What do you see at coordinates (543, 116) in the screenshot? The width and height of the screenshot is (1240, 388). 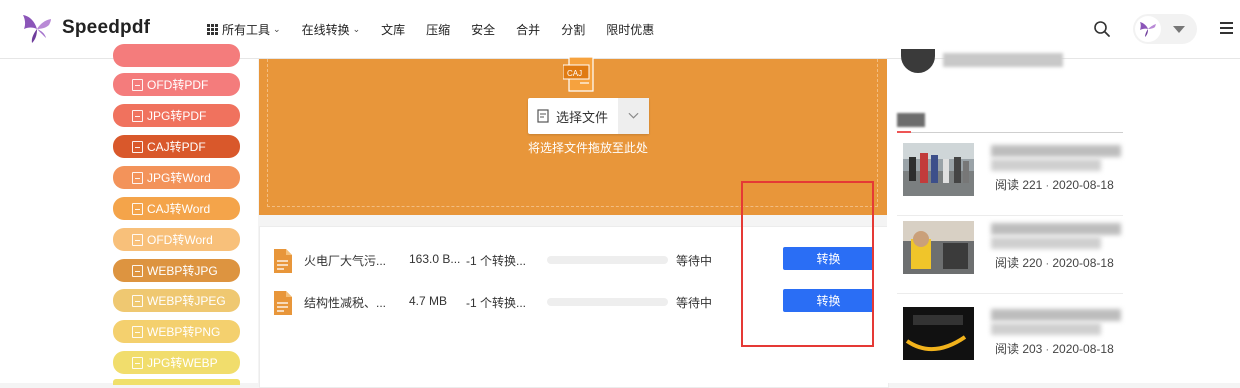 I see `file-add-icon` at bounding box center [543, 116].